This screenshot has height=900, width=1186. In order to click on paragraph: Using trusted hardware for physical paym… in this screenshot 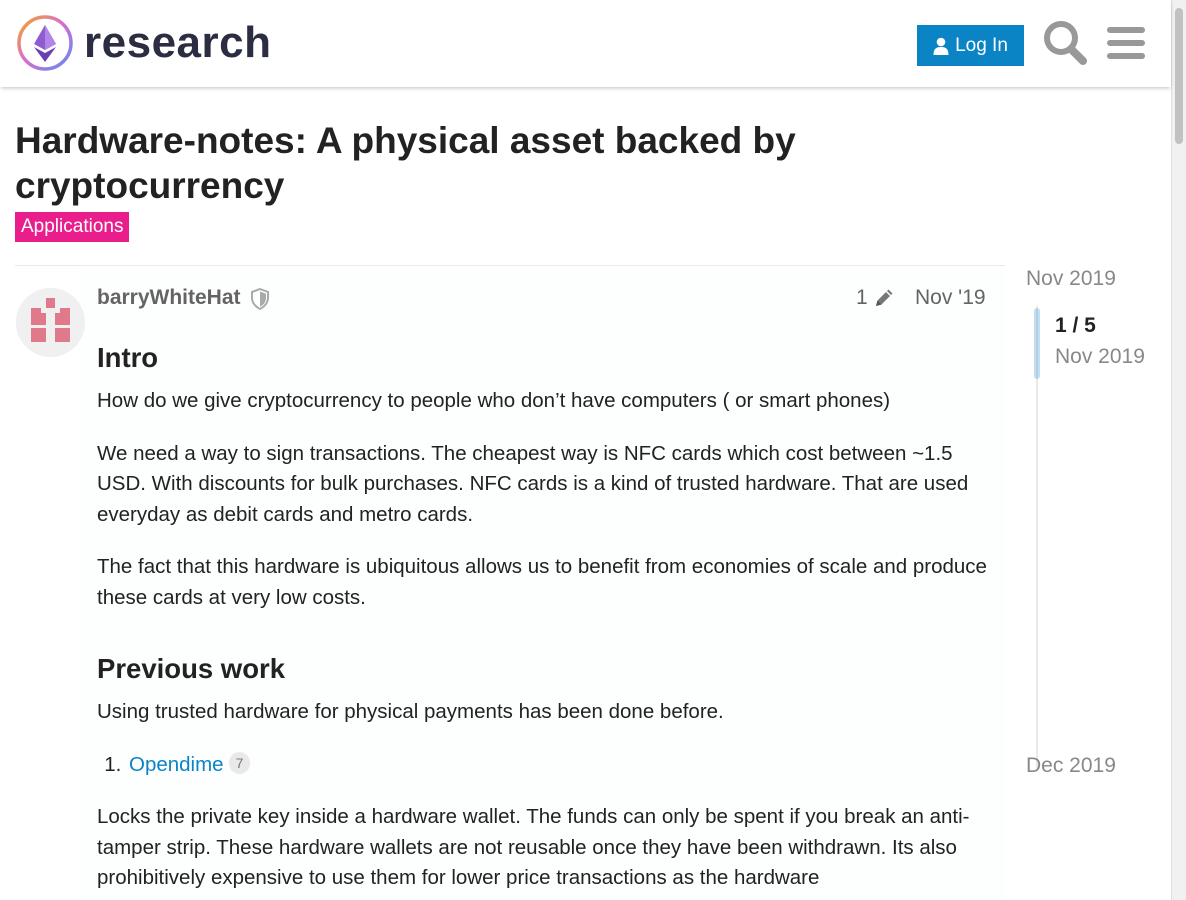, I will do `click(410, 711)`.